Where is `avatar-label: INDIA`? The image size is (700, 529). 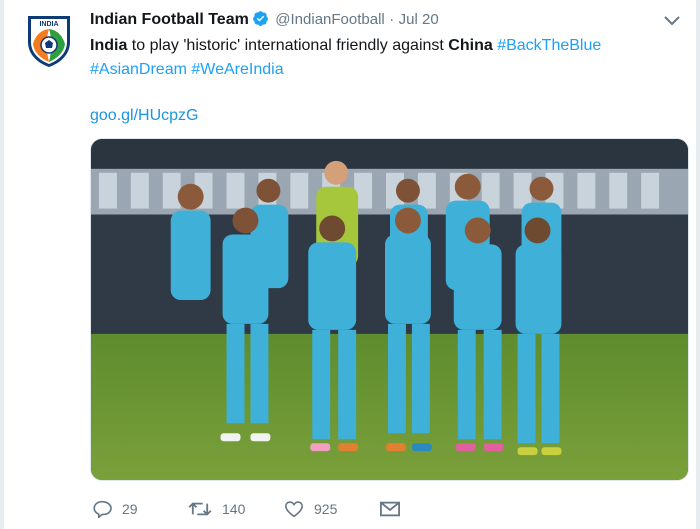
avatar-label: INDIA is located at coordinates (48, 24).